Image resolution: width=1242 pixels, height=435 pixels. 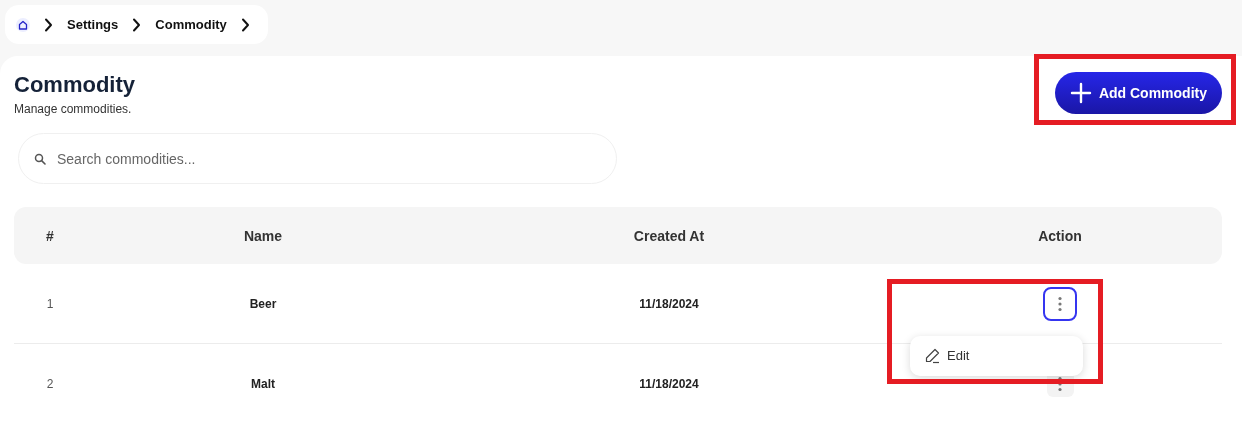 What do you see at coordinates (73, 109) in the screenshot?
I see `page-subtitle: Manage commodities.` at bounding box center [73, 109].